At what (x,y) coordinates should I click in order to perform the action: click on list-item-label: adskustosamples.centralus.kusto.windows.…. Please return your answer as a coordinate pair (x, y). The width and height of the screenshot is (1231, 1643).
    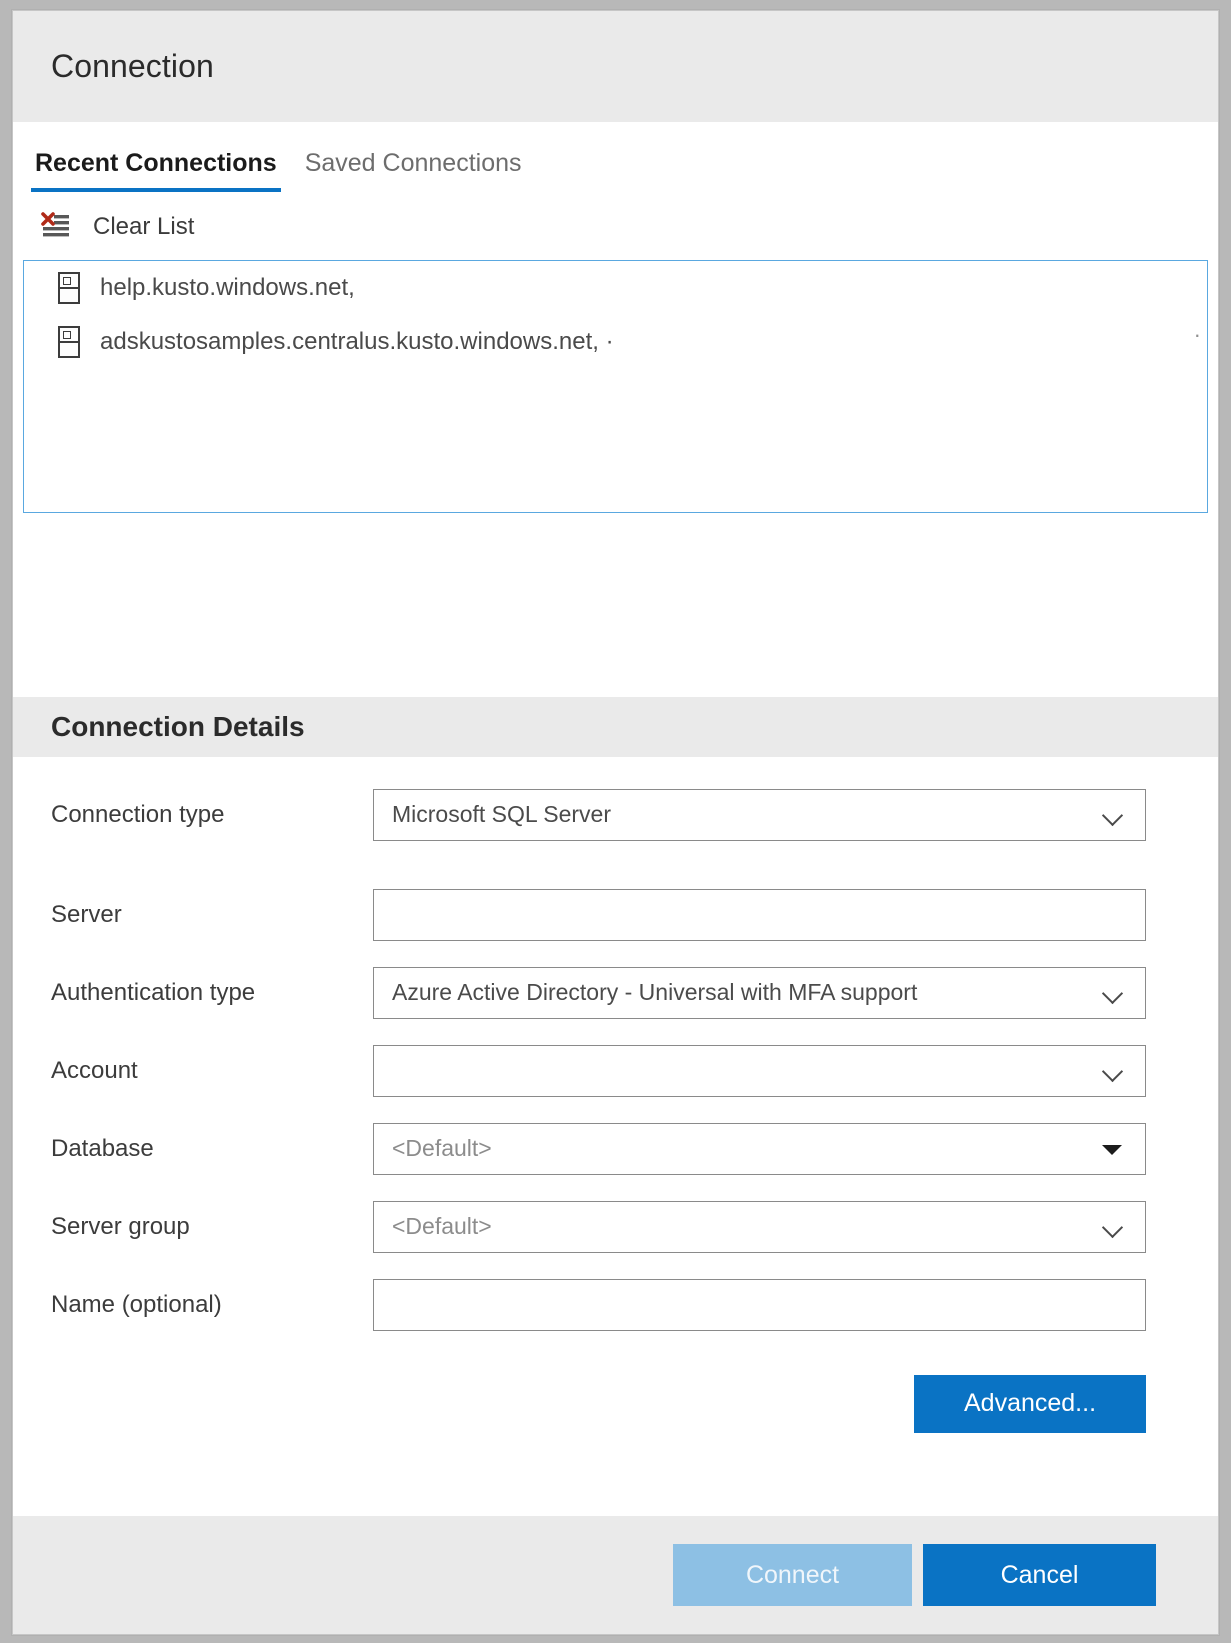
    Looking at the image, I should click on (357, 341).